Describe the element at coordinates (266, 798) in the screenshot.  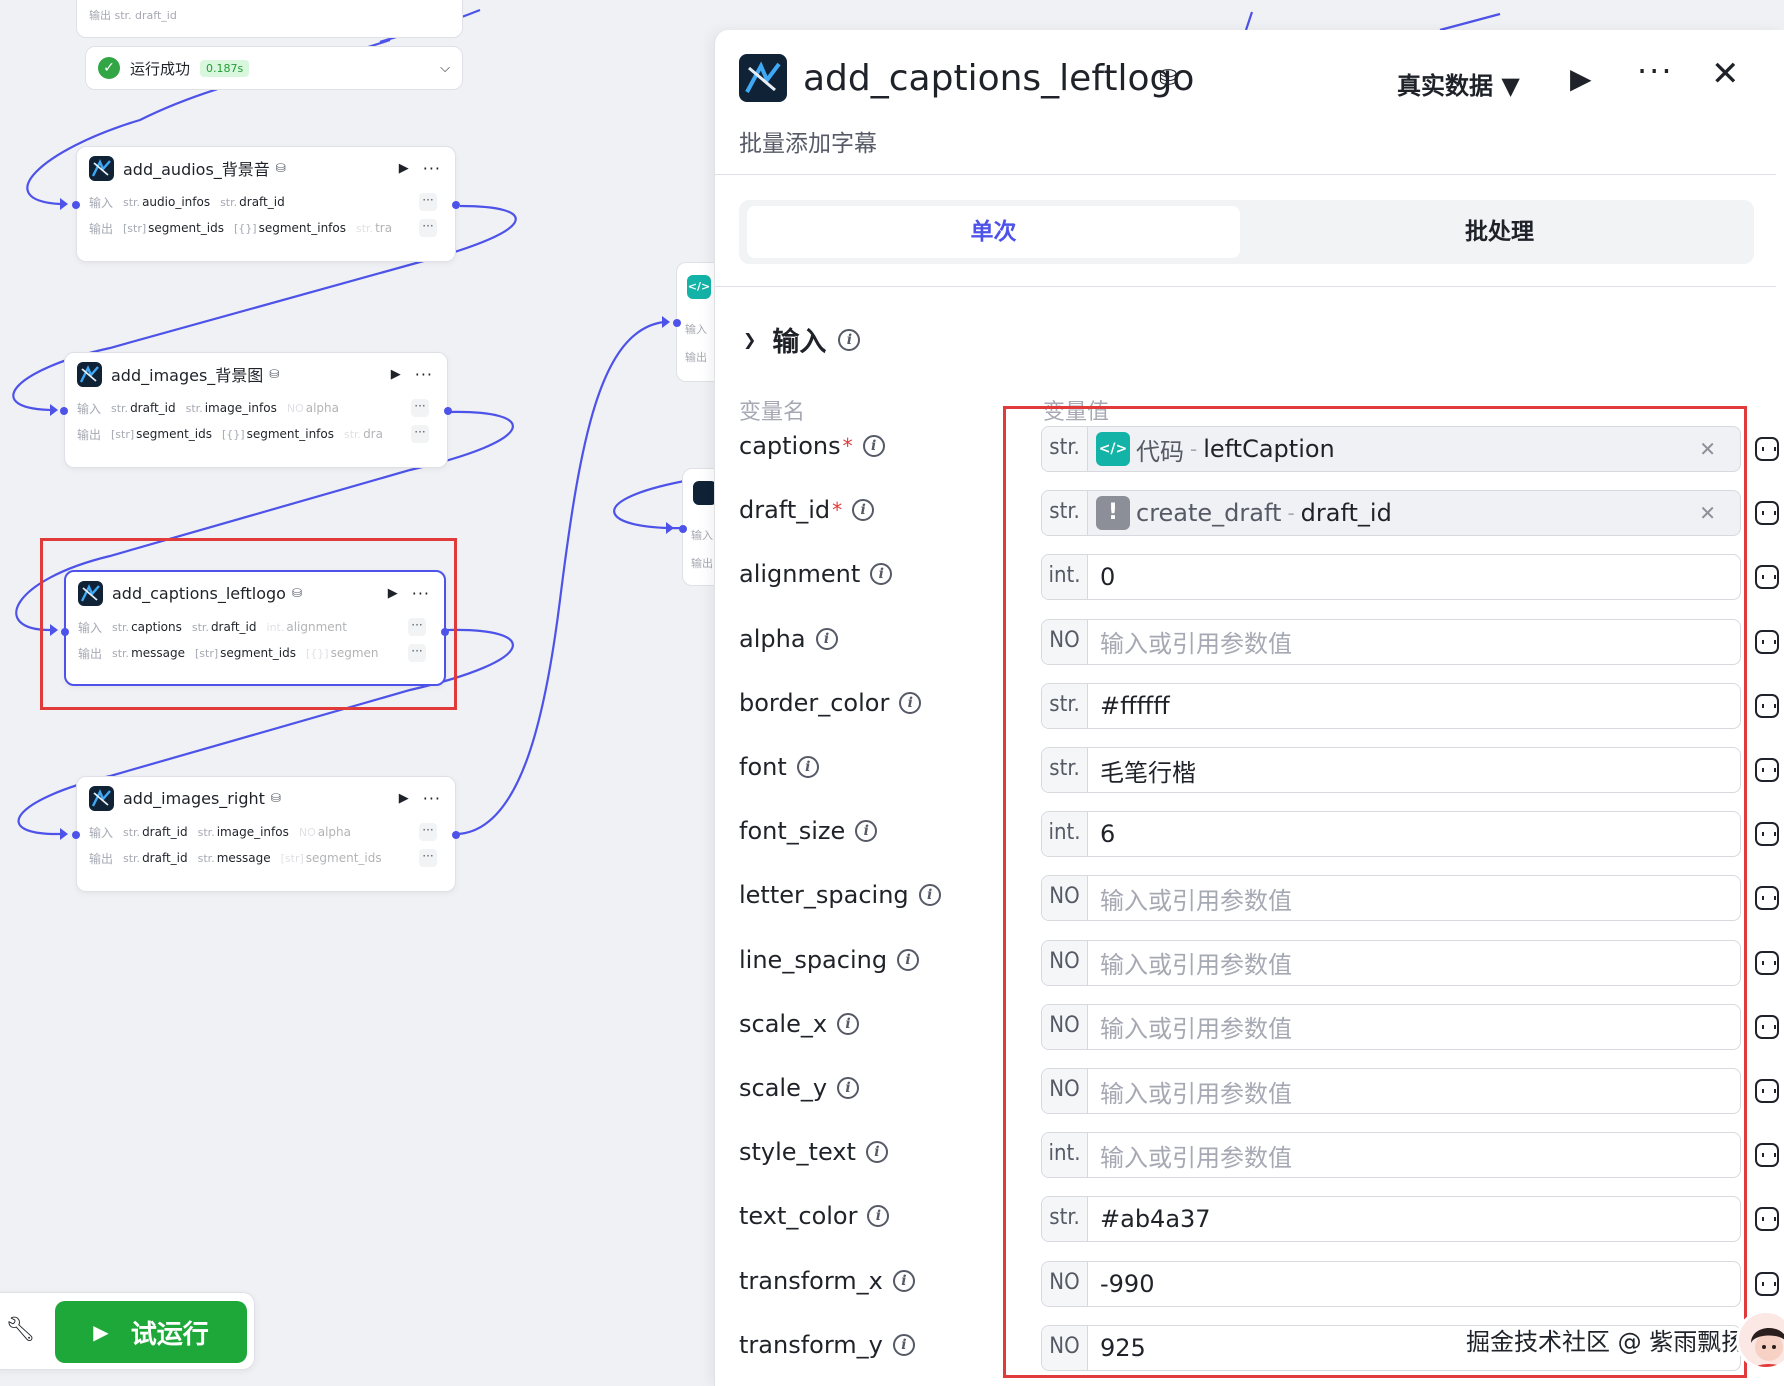
I see `node-header: add_images_right ⛁ ▶ ···` at that location.